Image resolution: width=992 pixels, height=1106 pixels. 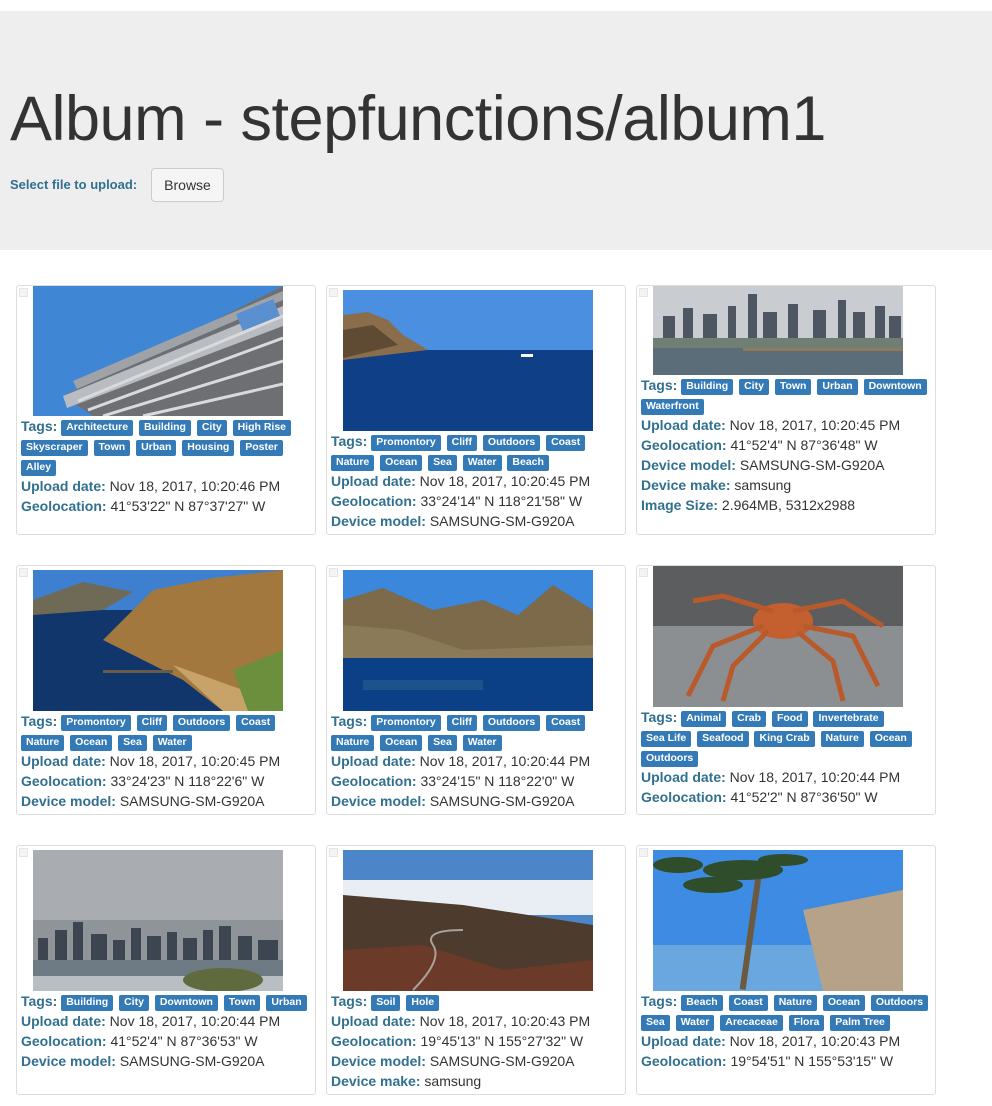 What do you see at coordinates (784, 739) in the screenshot?
I see `tag-badge: King Crab` at bounding box center [784, 739].